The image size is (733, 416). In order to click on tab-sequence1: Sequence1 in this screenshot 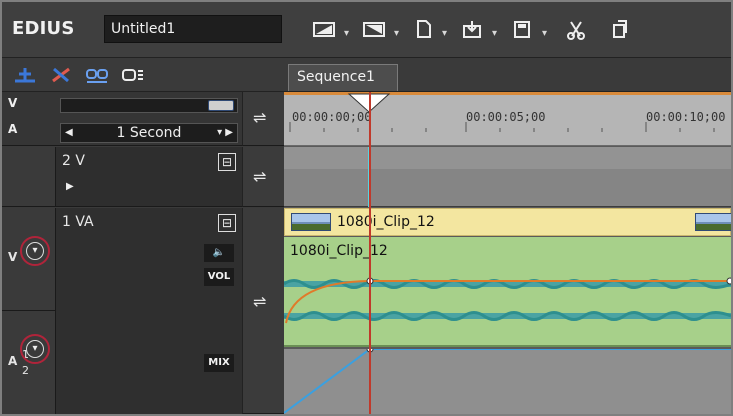, I will do `click(343, 77)`.